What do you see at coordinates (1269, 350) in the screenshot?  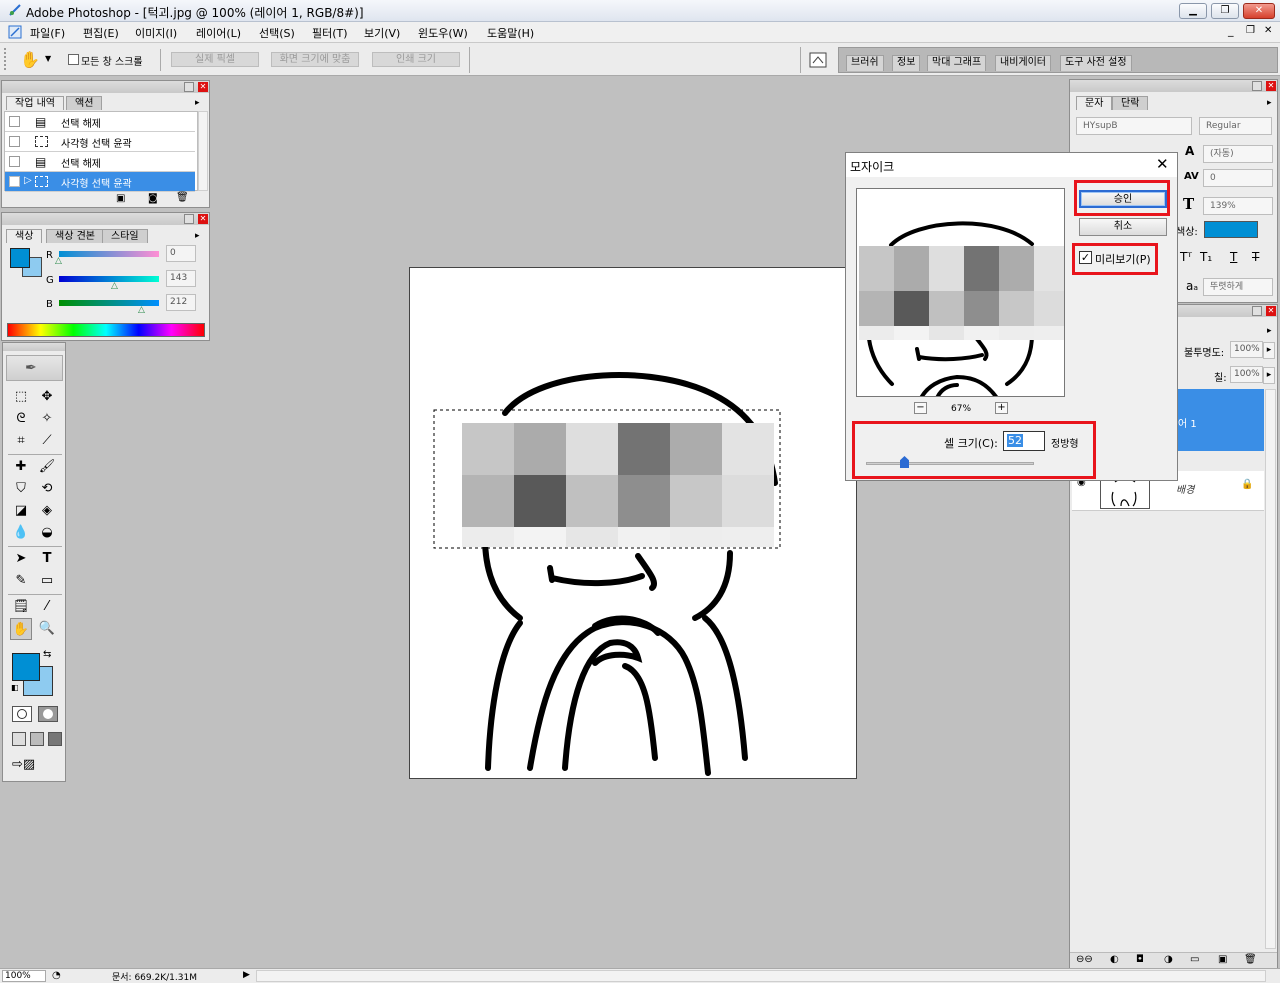 I see `opacity-arrow-icon: ▸` at bounding box center [1269, 350].